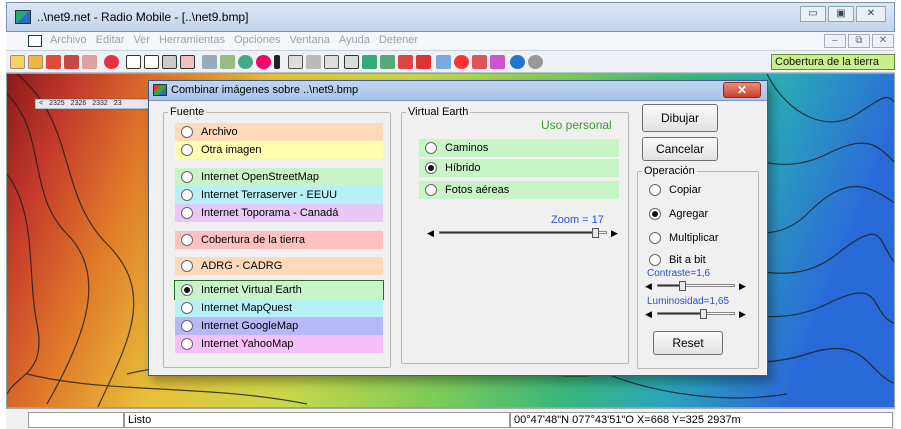 This screenshot has width=901, height=429. What do you see at coordinates (813, 14) in the screenshot?
I see `minimize-button: ▭` at bounding box center [813, 14].